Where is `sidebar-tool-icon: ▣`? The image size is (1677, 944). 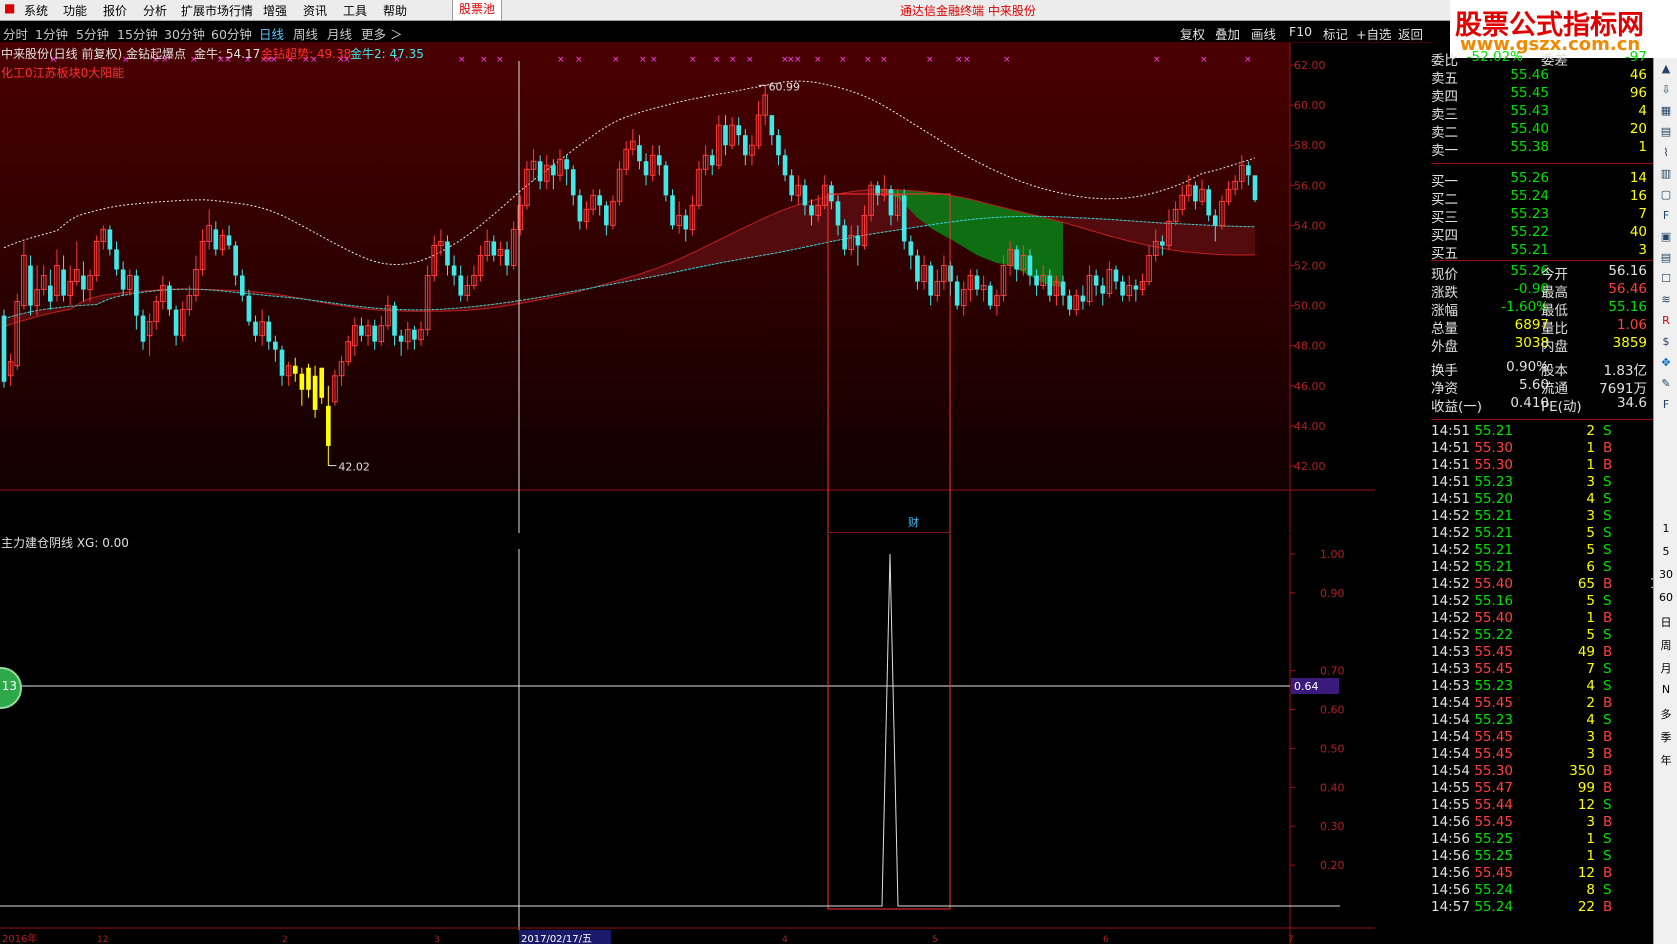 sidebar-tool-icon: ▣ is located at coordinates (1666, 236).